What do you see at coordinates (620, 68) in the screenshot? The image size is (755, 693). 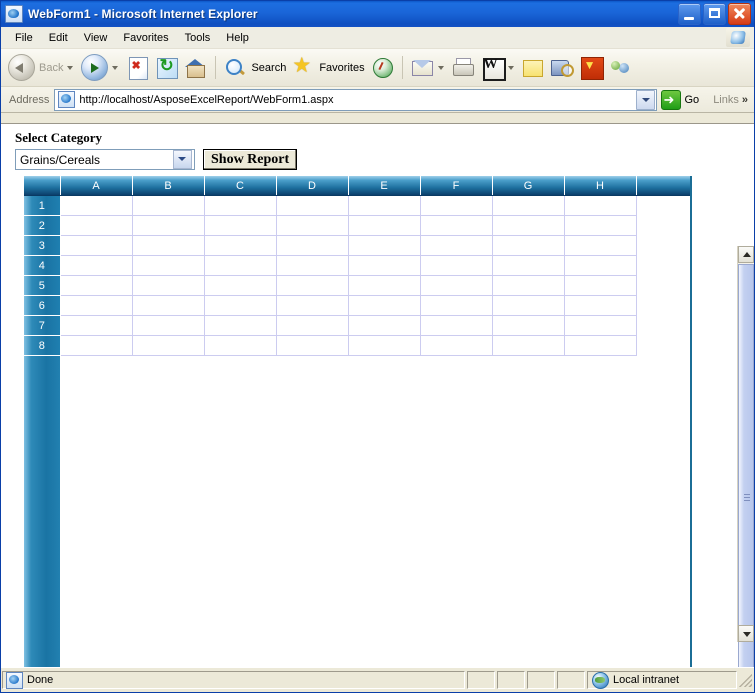 I see `people-button` at bounding box center [620, 68].